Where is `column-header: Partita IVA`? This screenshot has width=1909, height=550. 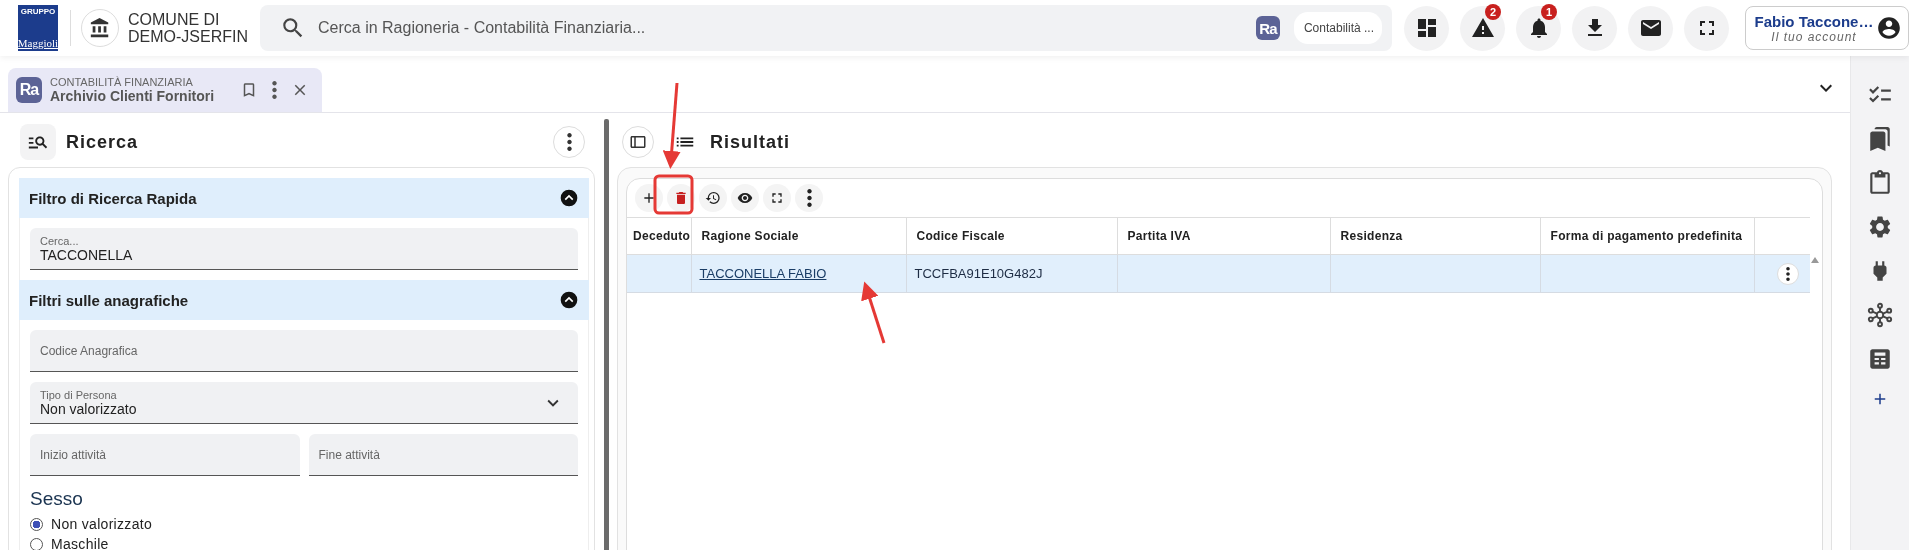 column-header: Partita IVA is located at coordinates (1223, 236).